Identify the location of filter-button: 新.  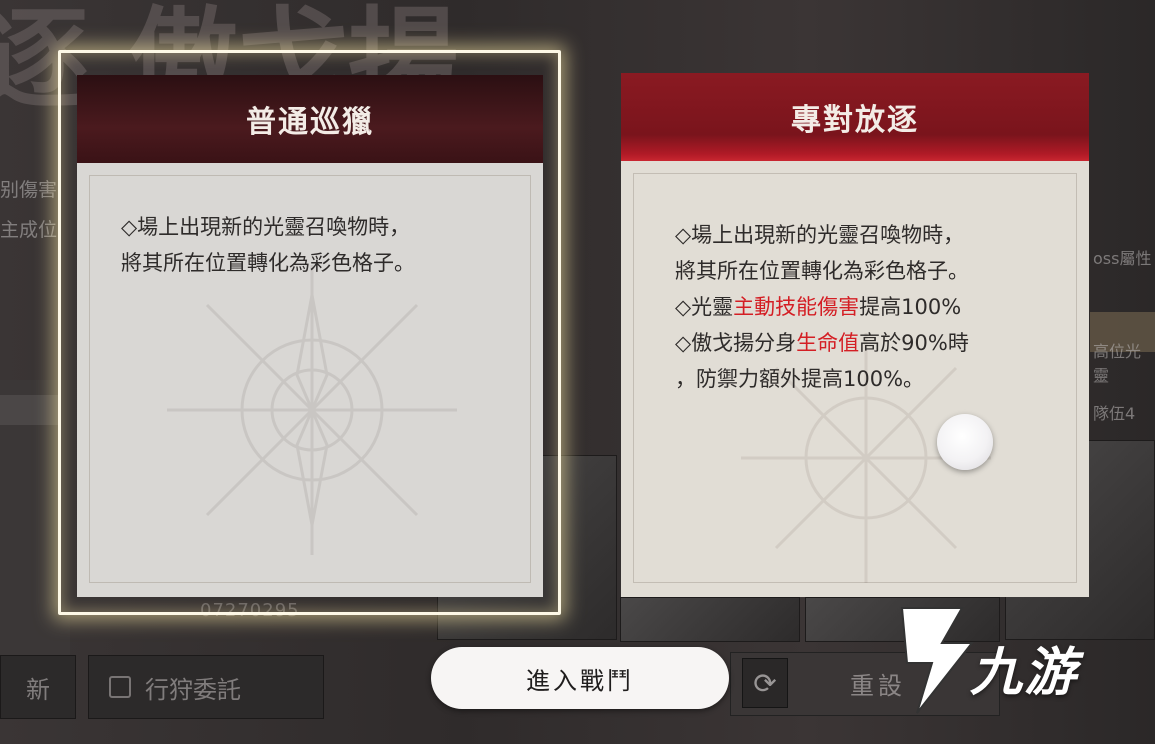
(38, 687).